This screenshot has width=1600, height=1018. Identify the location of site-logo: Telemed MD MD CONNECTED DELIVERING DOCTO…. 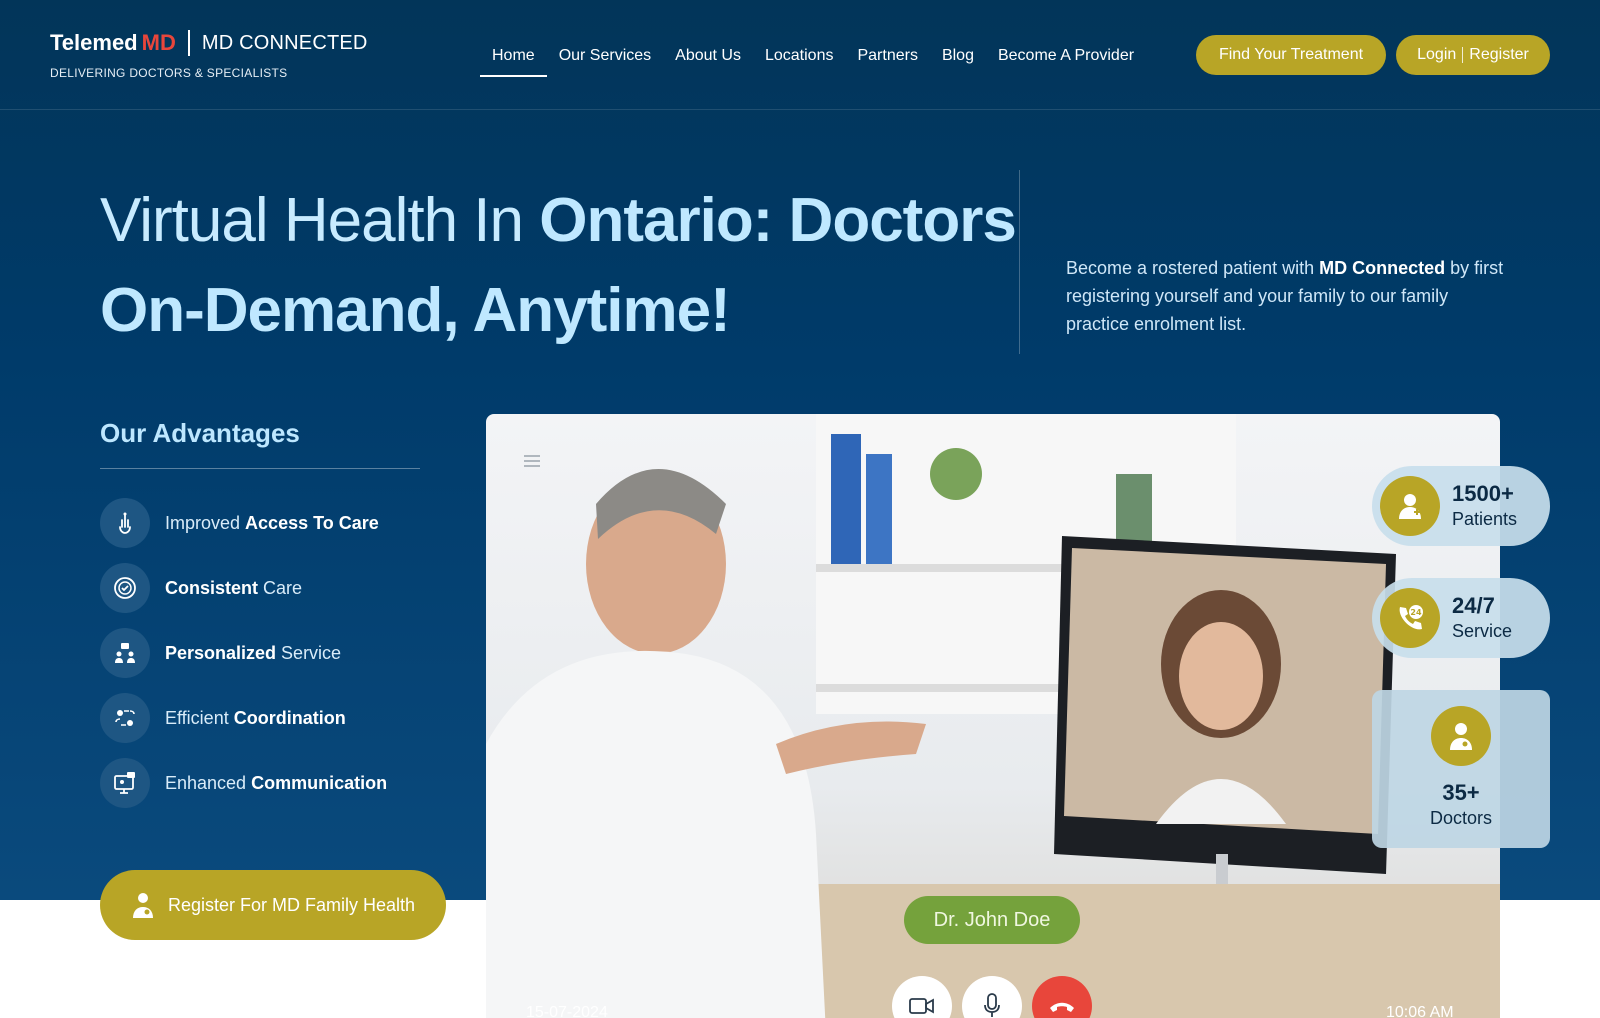
(209, 54).